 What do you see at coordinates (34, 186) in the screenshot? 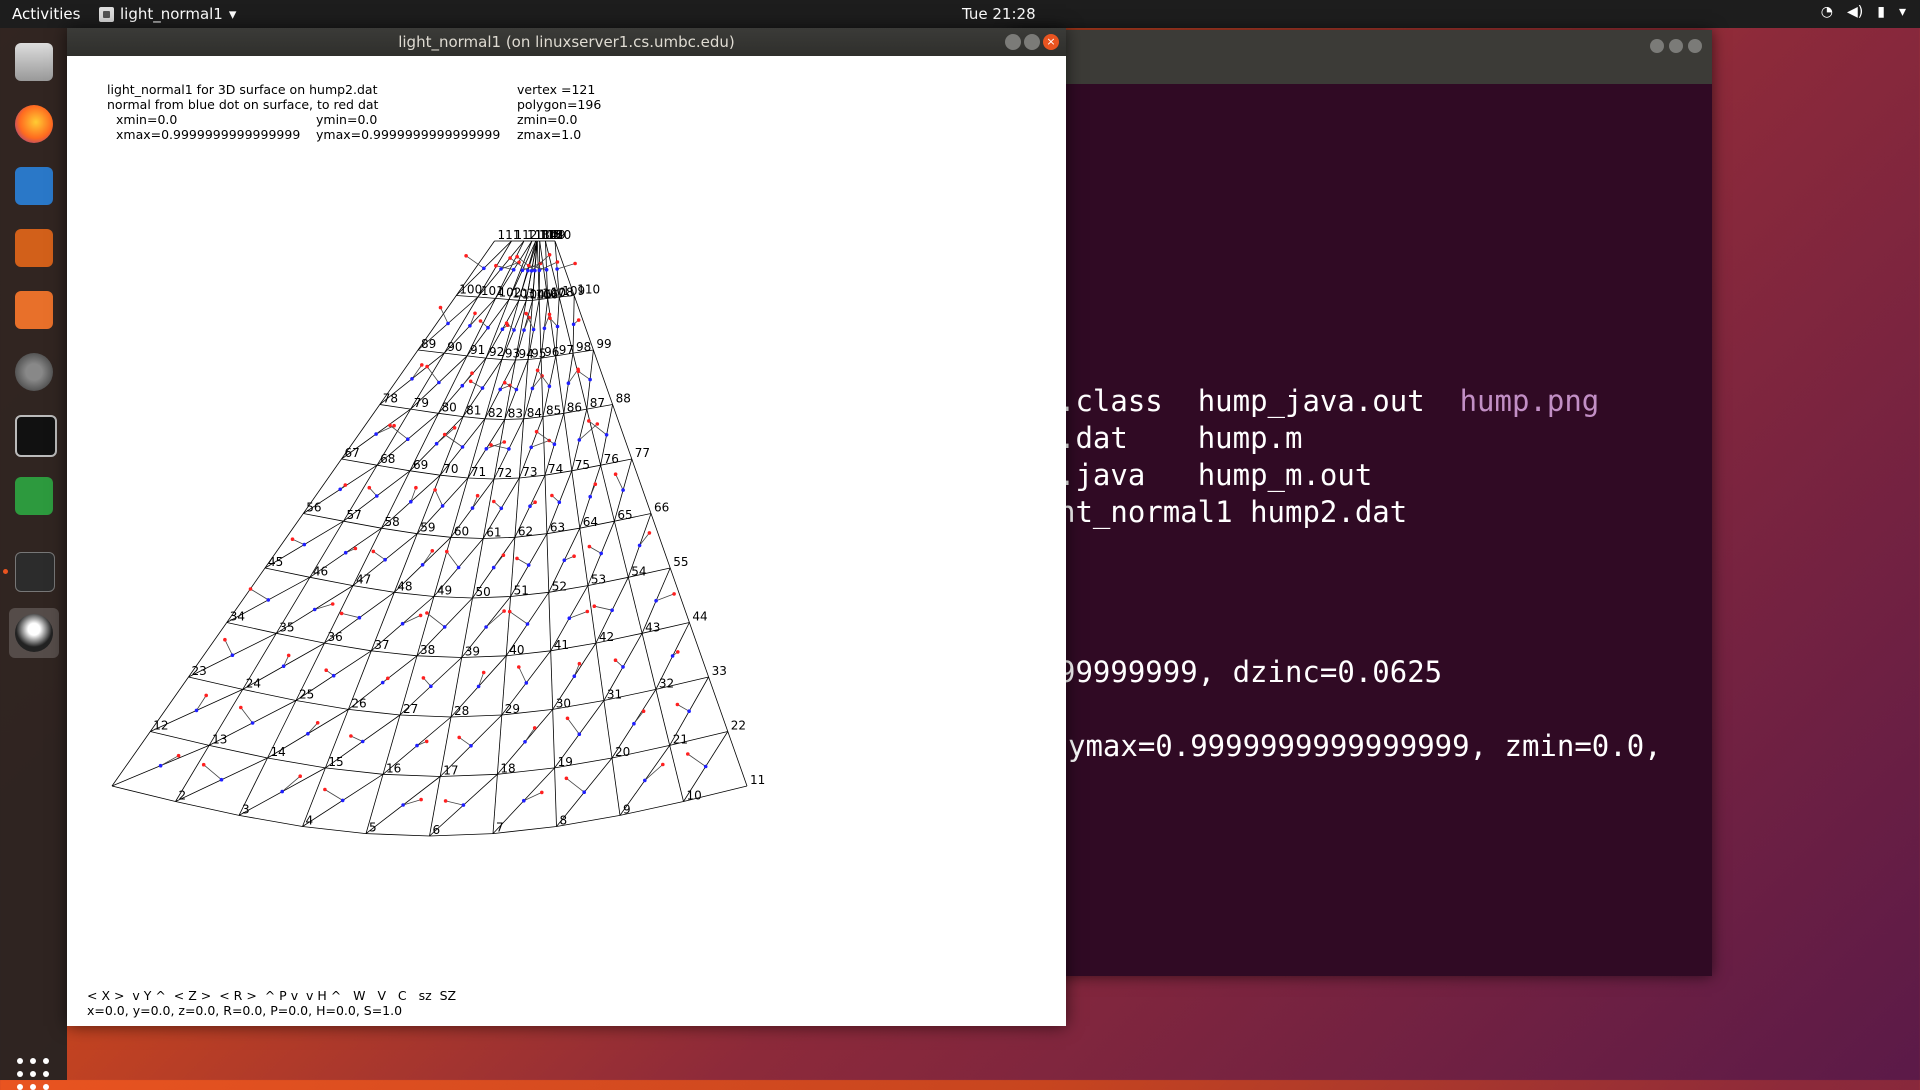
I see `dock-writer` at bounding box center [34, 186].